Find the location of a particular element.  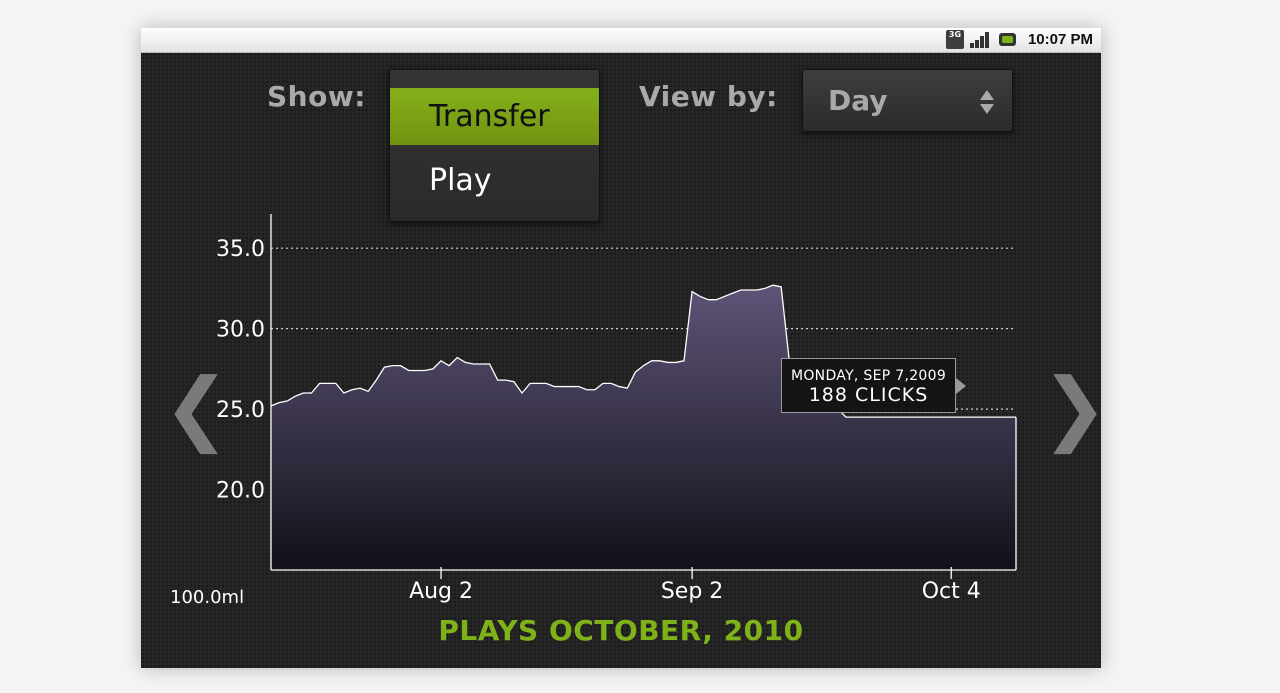

data-tooltip: MONDAY, SEP 7,2009 188 CLICKS is located at coordinates (868, 385).